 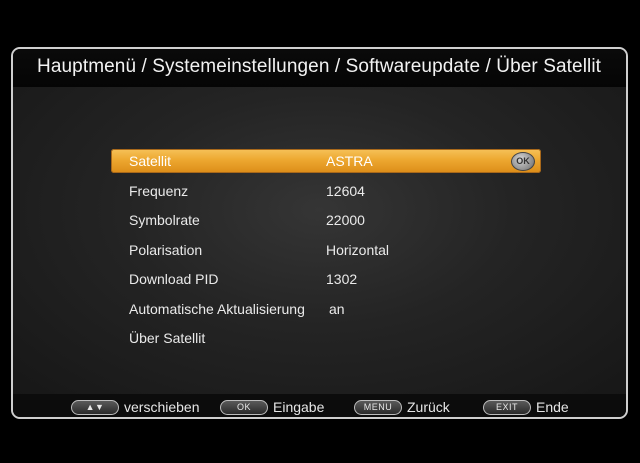 I want to click on menu-item-value: 12604, so click(x=345, y=190).